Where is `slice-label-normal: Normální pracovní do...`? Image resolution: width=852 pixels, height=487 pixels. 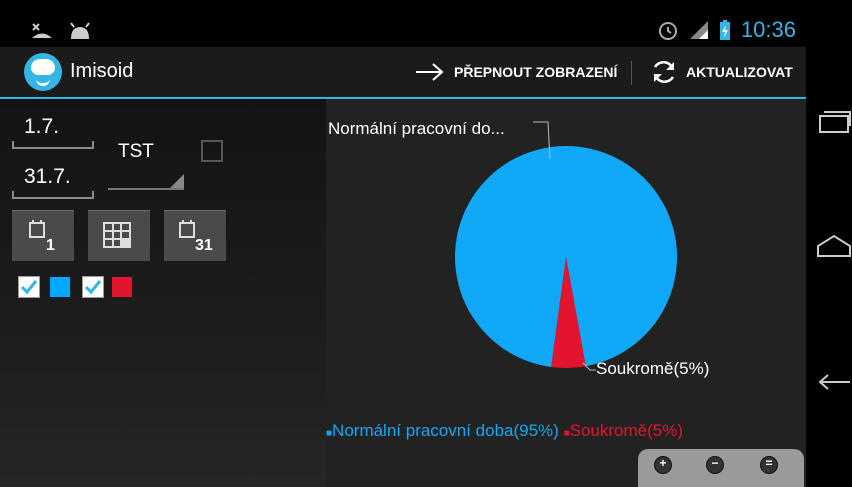 slice-label-normal: Normální pracovní do... is located at coordinates (416, 128).